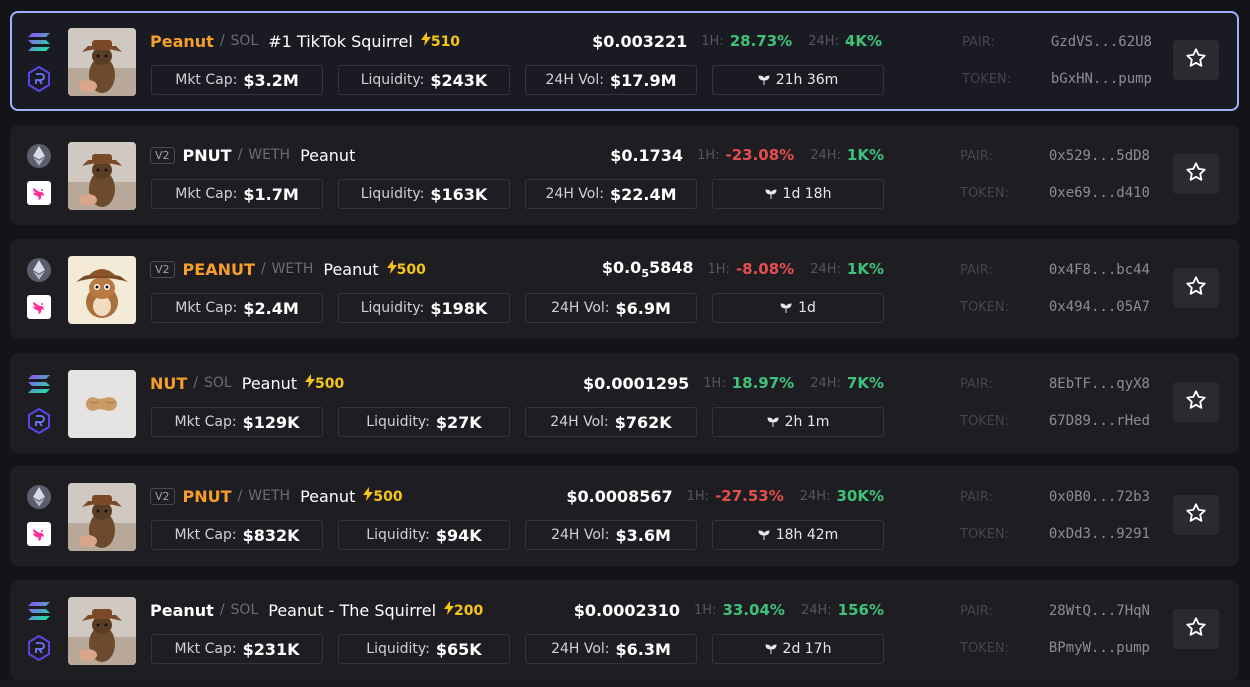 This screenshot has width=1250, height=687. Describe the element at coordinates (218, 383) in the screenshot. I see `quote-symbol: SOL` at that location.